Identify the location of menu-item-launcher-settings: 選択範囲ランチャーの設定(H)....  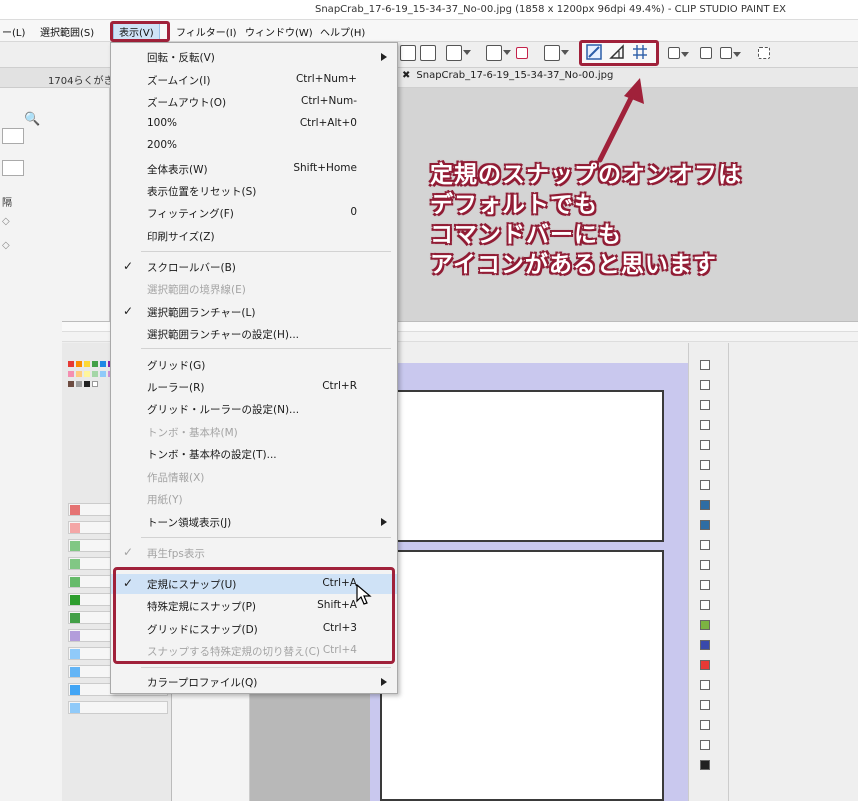
(254, 334).